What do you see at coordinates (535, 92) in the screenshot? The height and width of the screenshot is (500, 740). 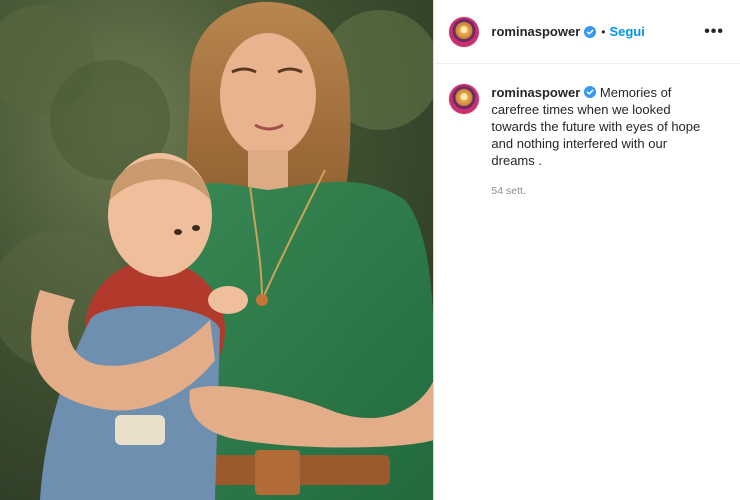 I see `caption-username: rominaspower` at bounding box center [535, 92].